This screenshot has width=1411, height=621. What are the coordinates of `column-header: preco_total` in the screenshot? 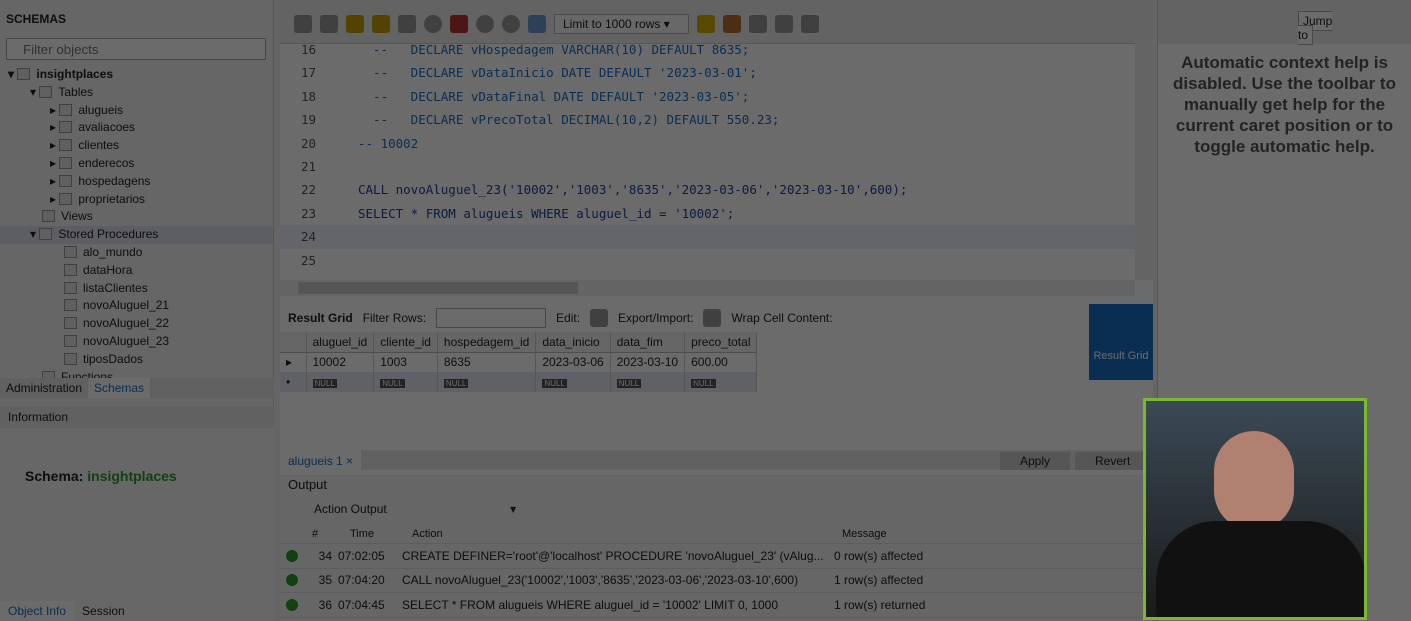 It's located at (721, 342).